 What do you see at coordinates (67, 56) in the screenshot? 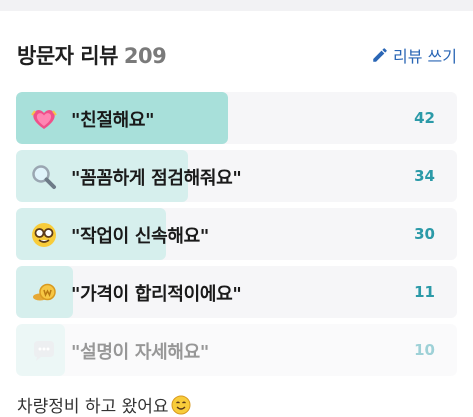
I see `section-title-text: 방문자 리뷰` at bounding box center [67, 56].